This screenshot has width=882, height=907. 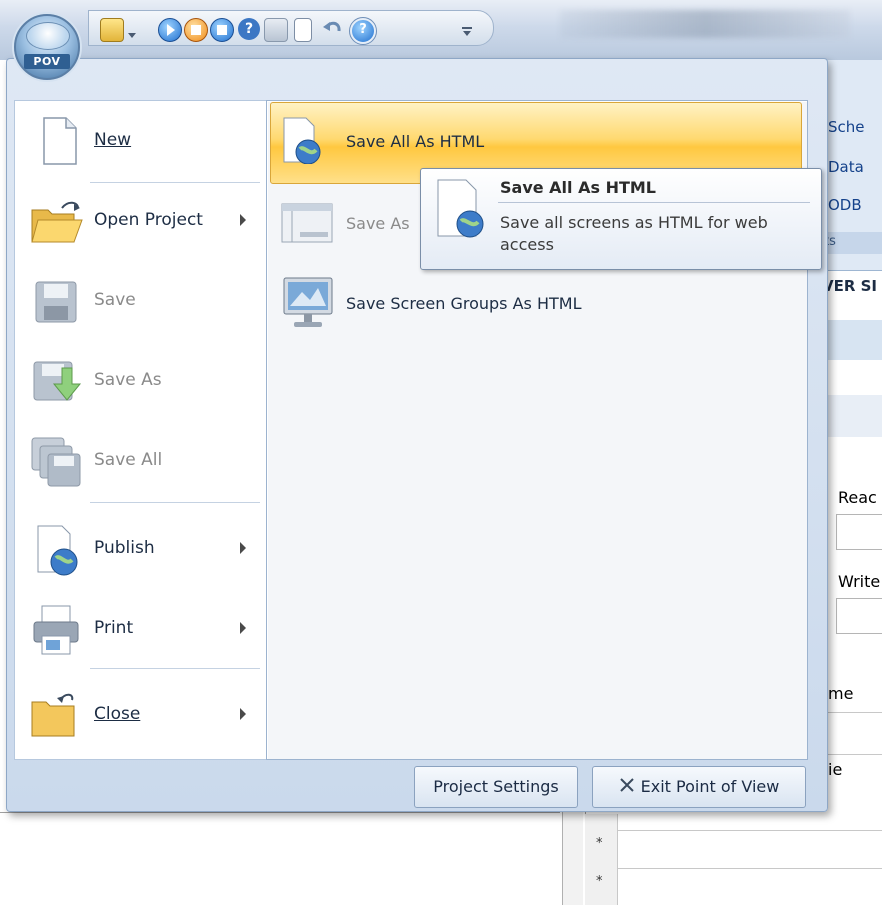 I want to click on write-label: Write, so click(x=859, y=581).